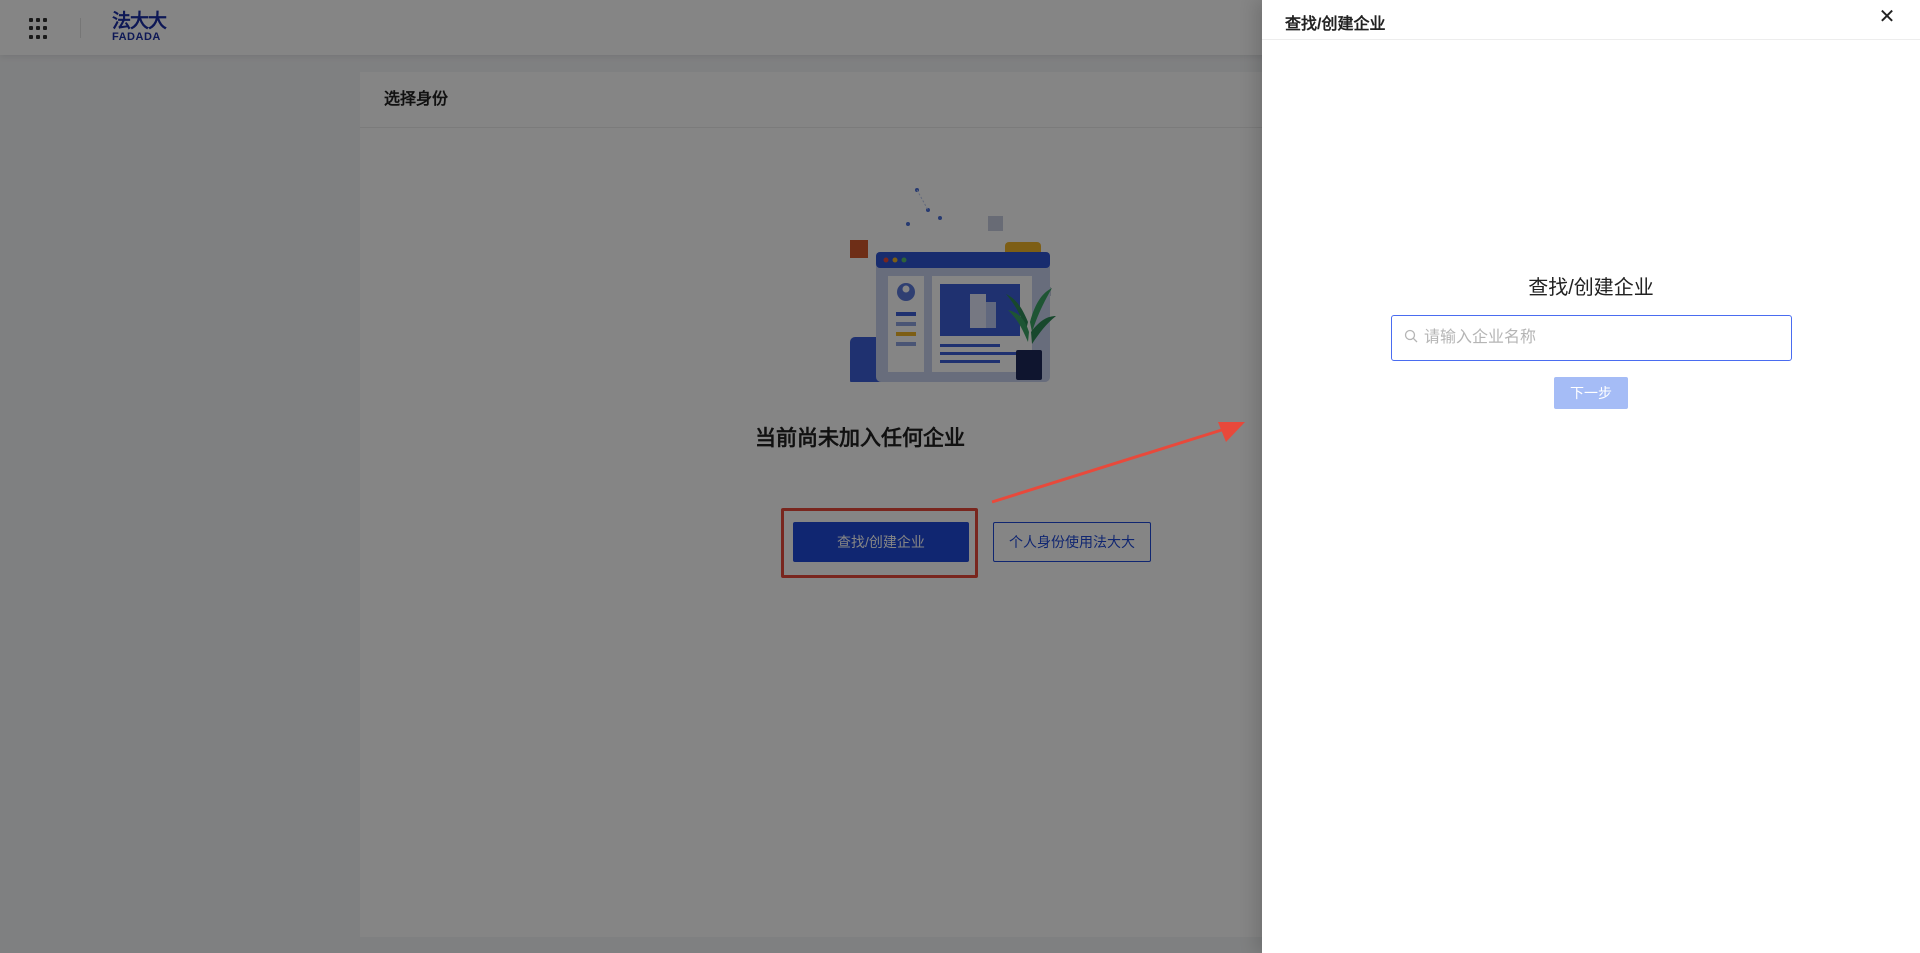 This screenshot has width=1920, height=953. Describe the element at coordinates (1591, 393) in the screenshot. I see `next-step-button: 下一步` at that location.